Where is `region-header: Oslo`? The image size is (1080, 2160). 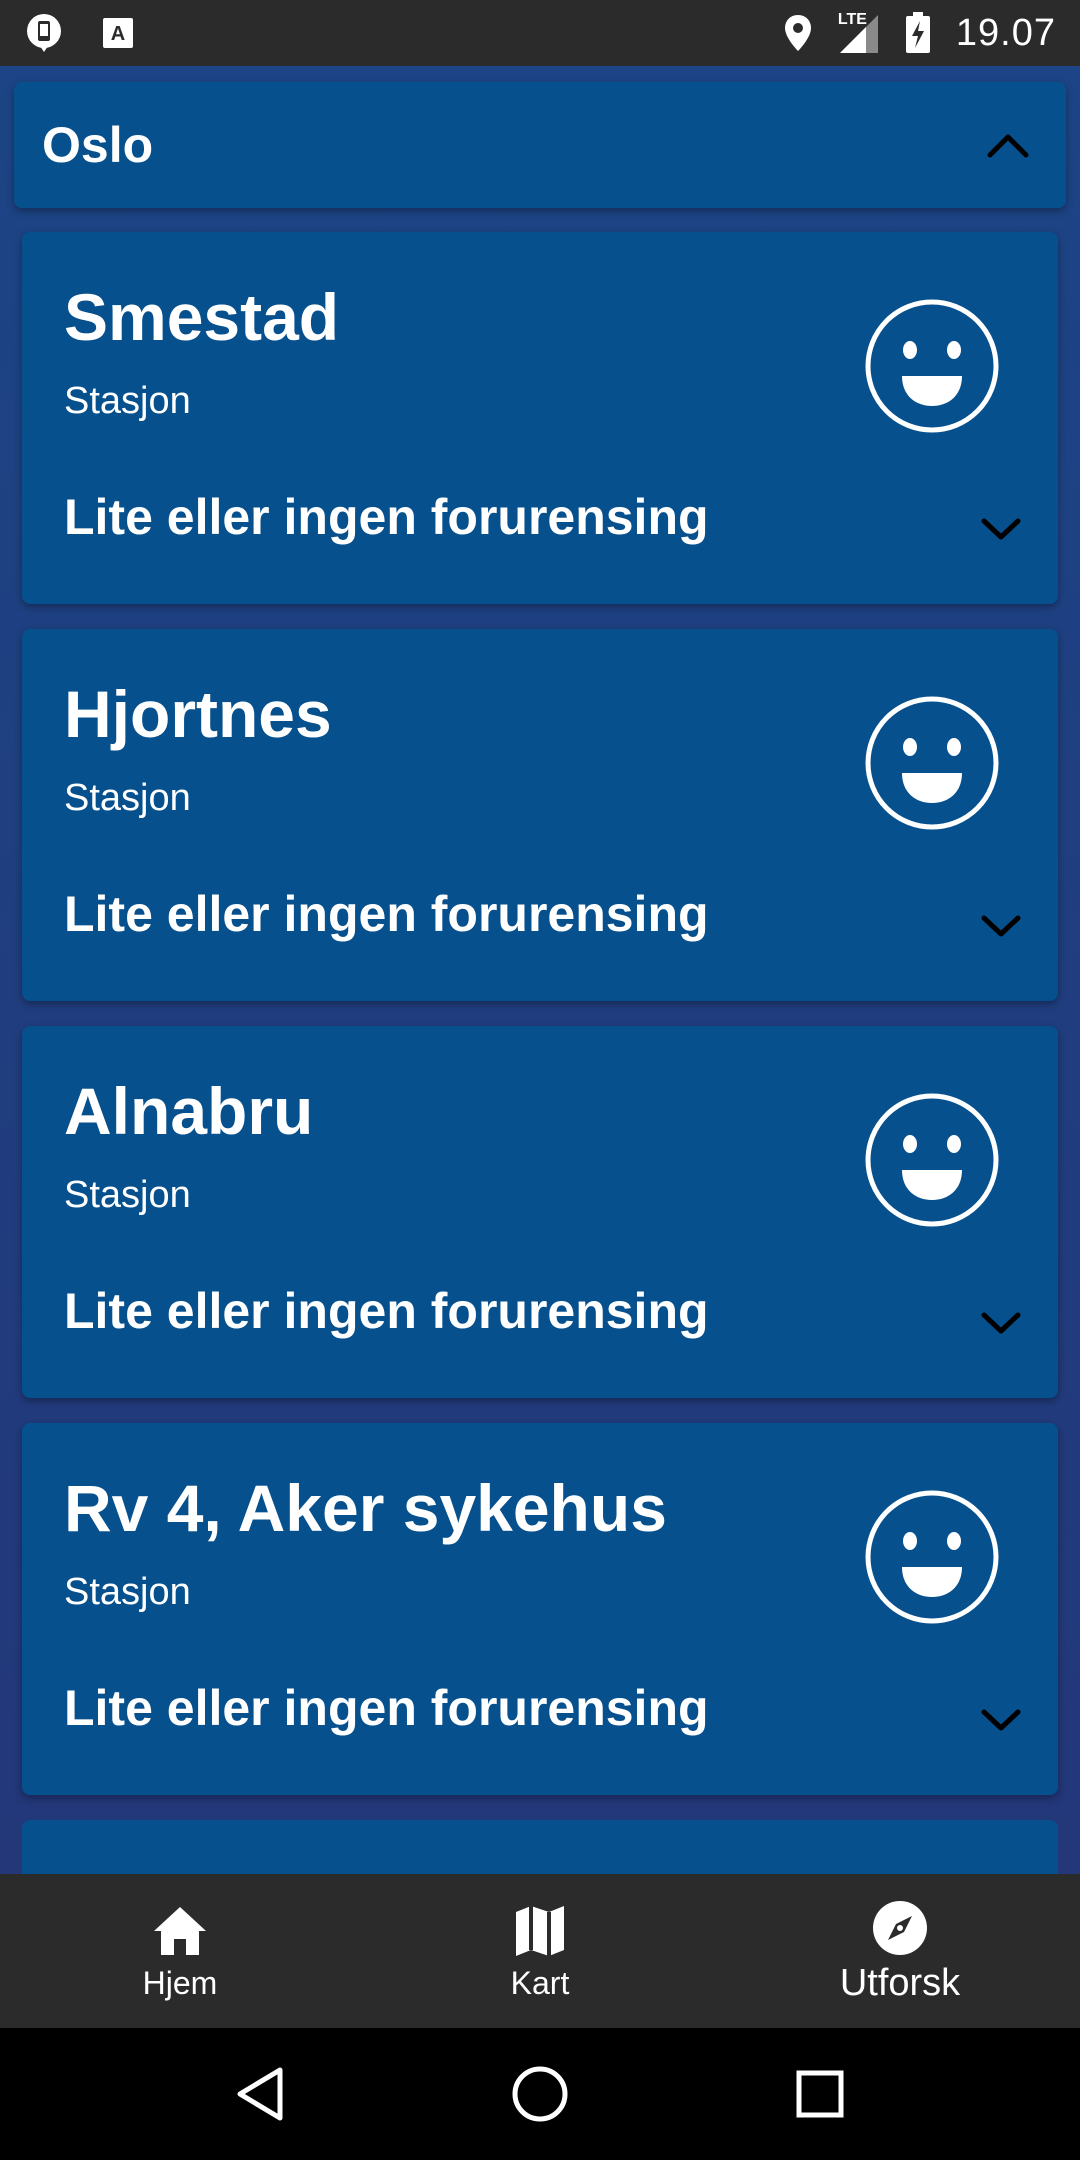 region-header: Oslo is located at coordinates (540, 145).